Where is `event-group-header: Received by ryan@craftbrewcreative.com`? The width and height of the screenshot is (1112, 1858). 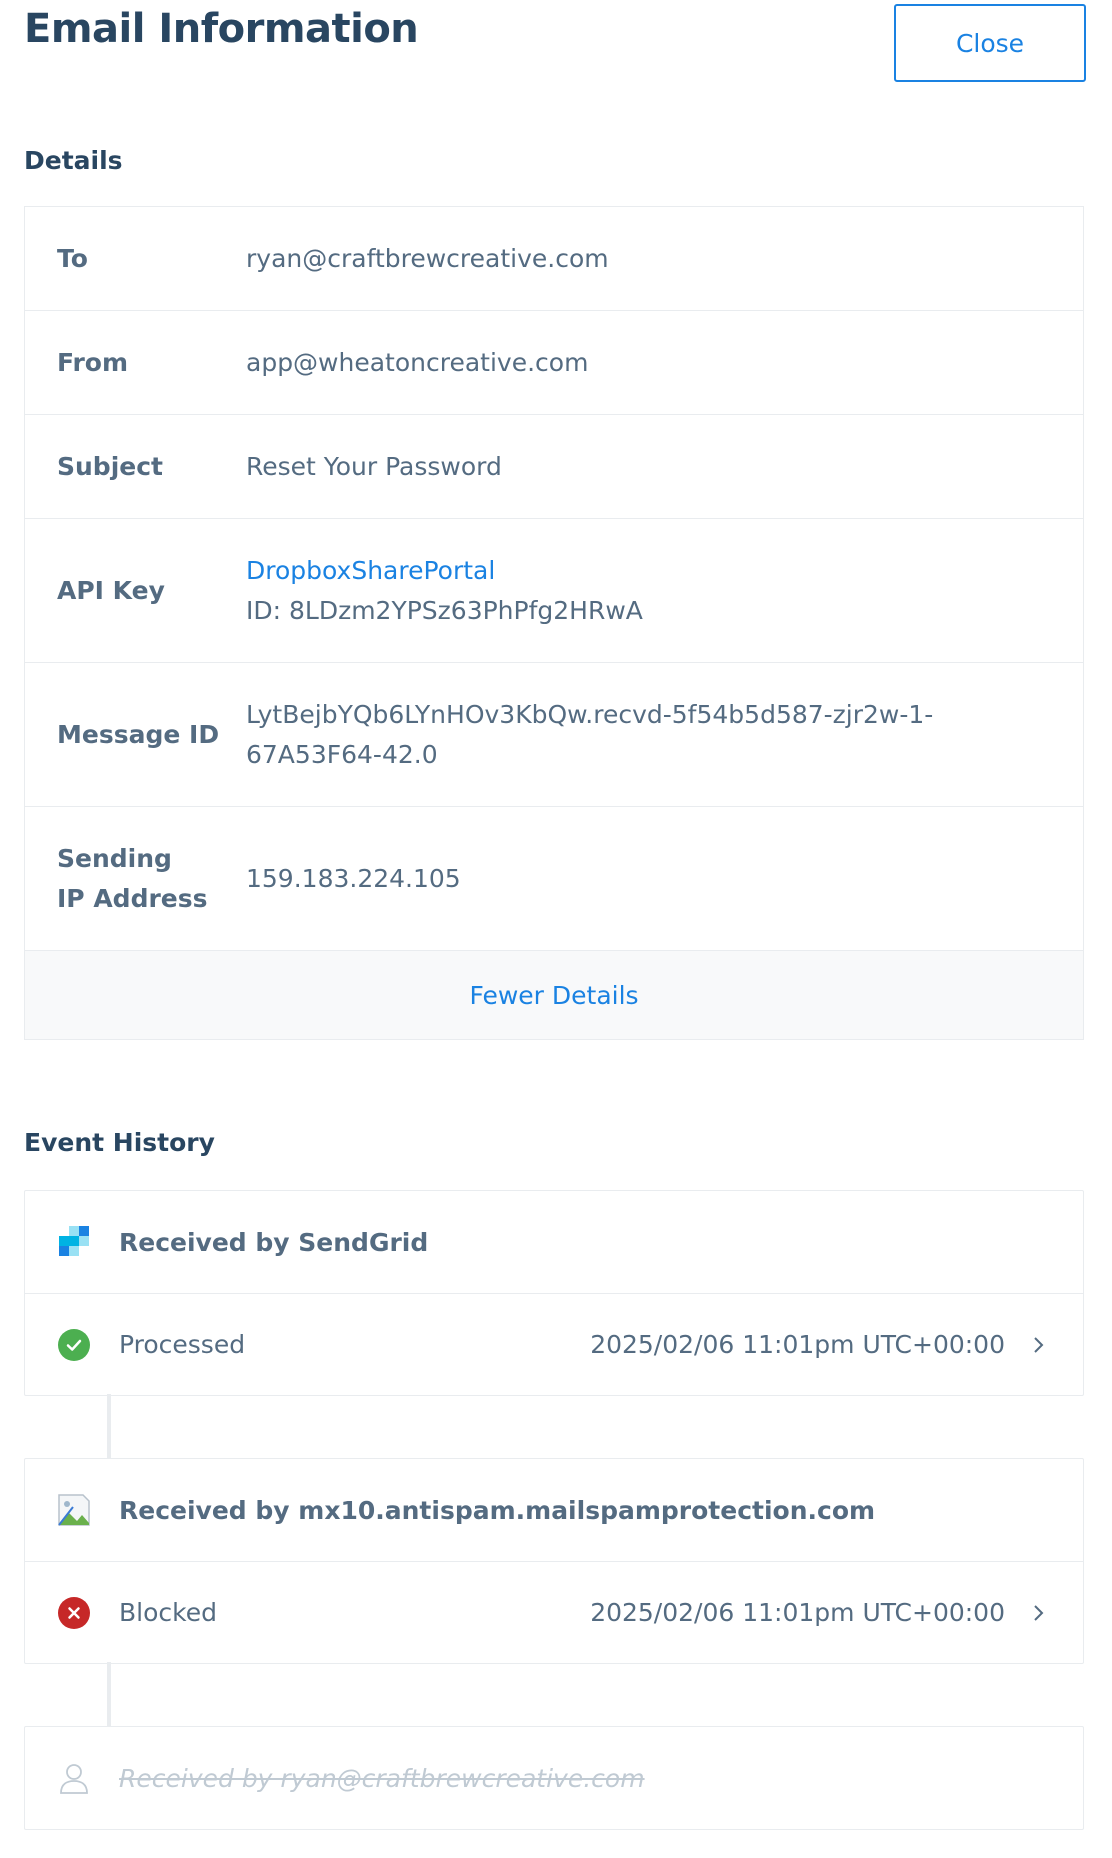 event-group-header: Received by ryan@craftbrewcreative.com is located at coordinates (554, 1778).